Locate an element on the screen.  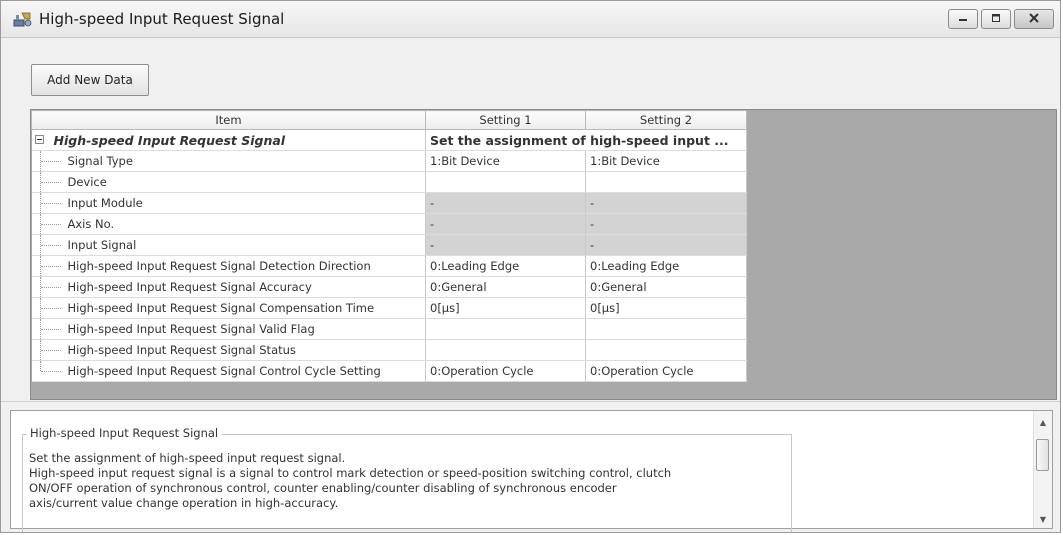
item-cell: Input Signal is located at coordinates (228, 245).